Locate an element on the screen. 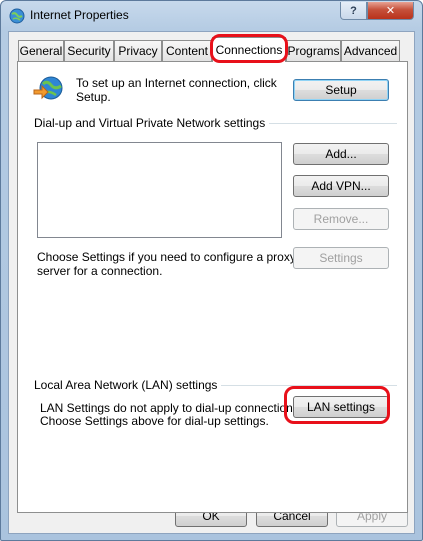  close-icon: ✕ is located at coordinates (390, 11).